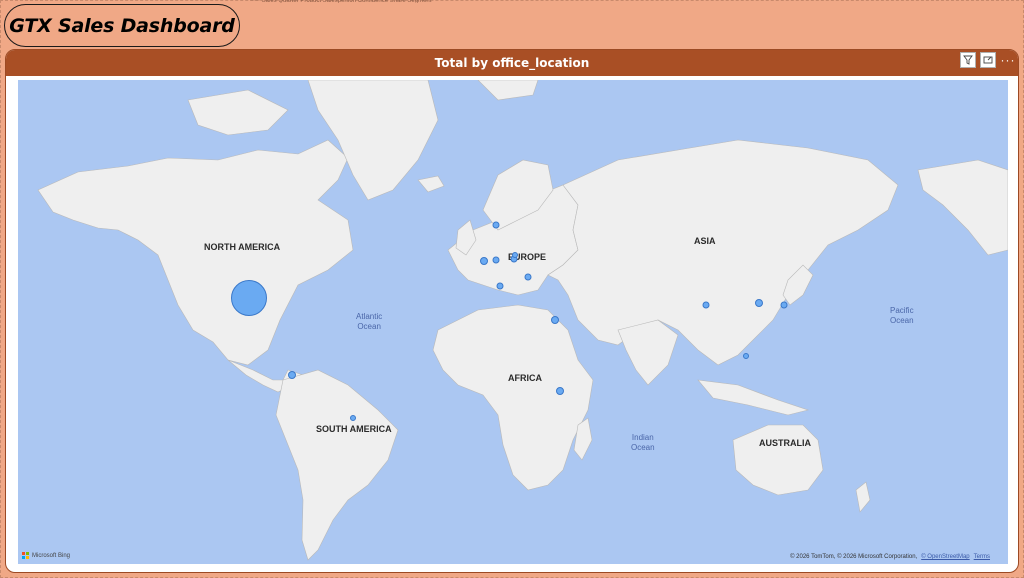 This screenshot has width=1024, height=578. Describe the element at coordinates (484, 261) in the screenshot. I see `bubble-united-kingdom` at that location.